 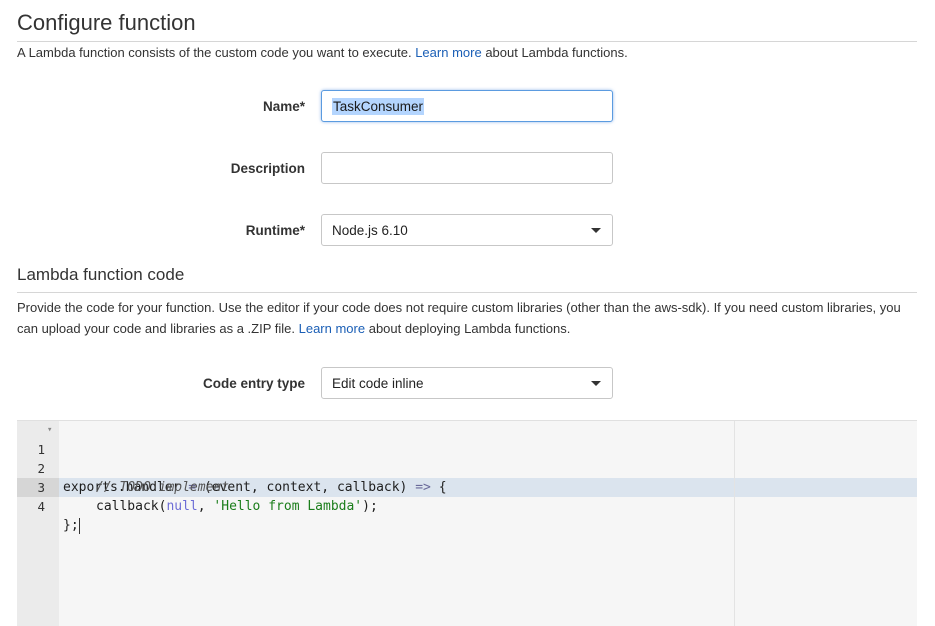 I want to click on runtime-label: Runtime*, so click(x=275, y=230).